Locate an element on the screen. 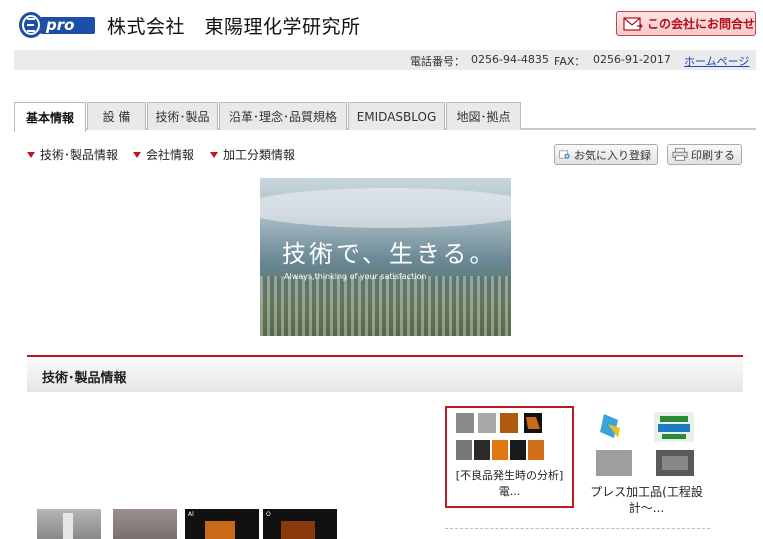  phone-number: 0256-94-4835 is located at coordinates (510, 59).